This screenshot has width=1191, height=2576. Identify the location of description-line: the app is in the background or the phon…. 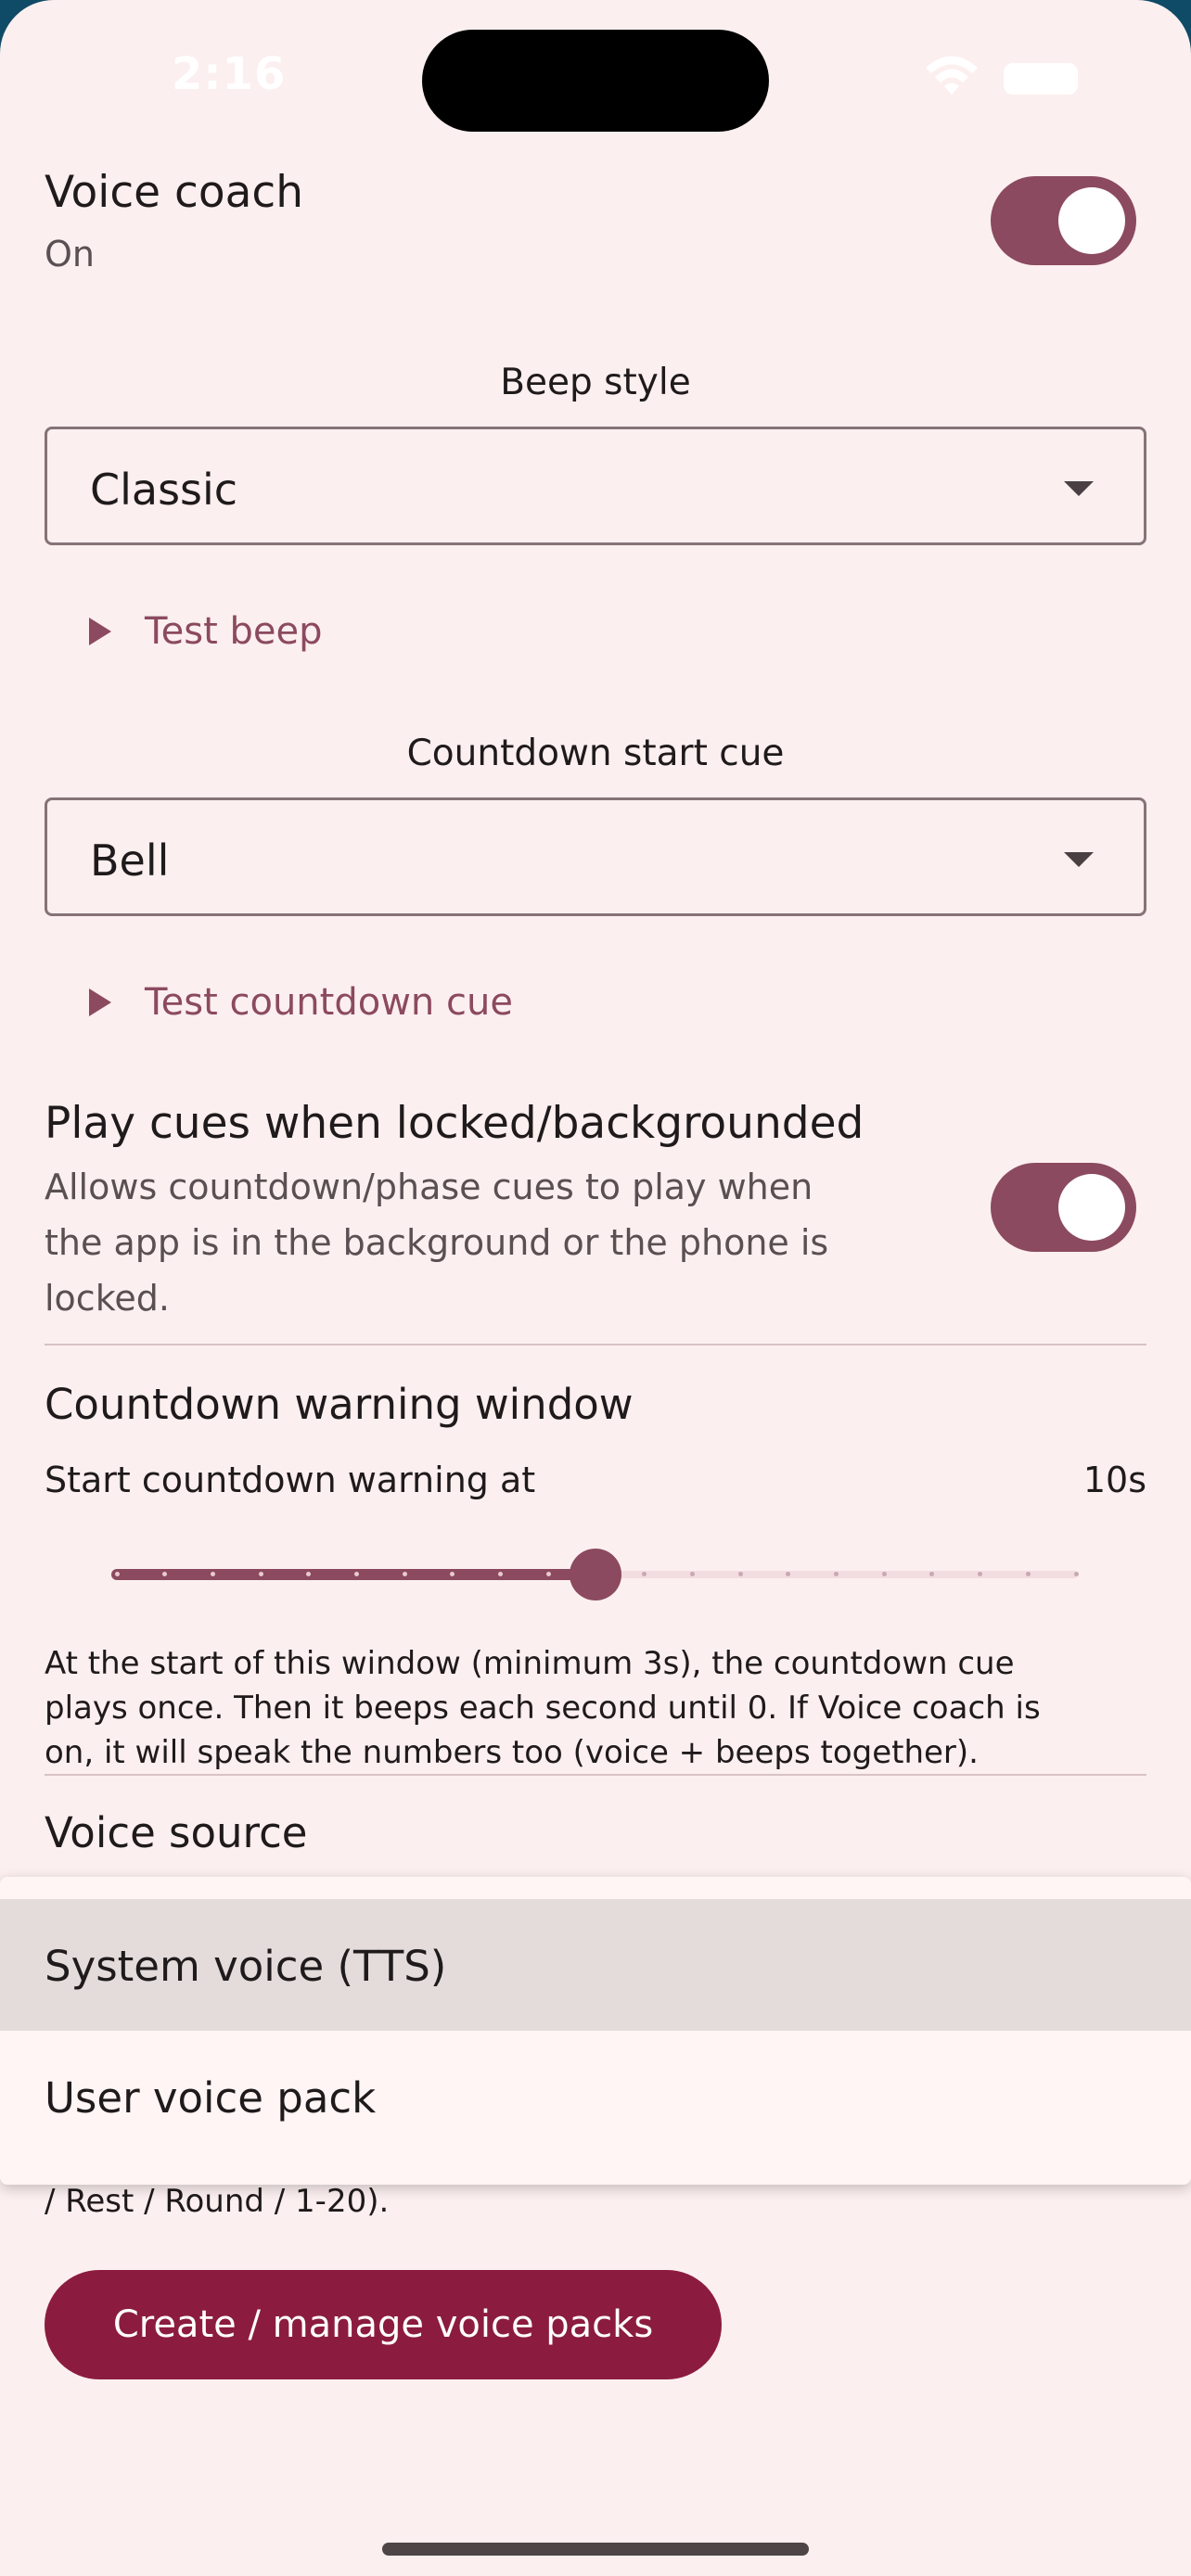
(437, 1243).